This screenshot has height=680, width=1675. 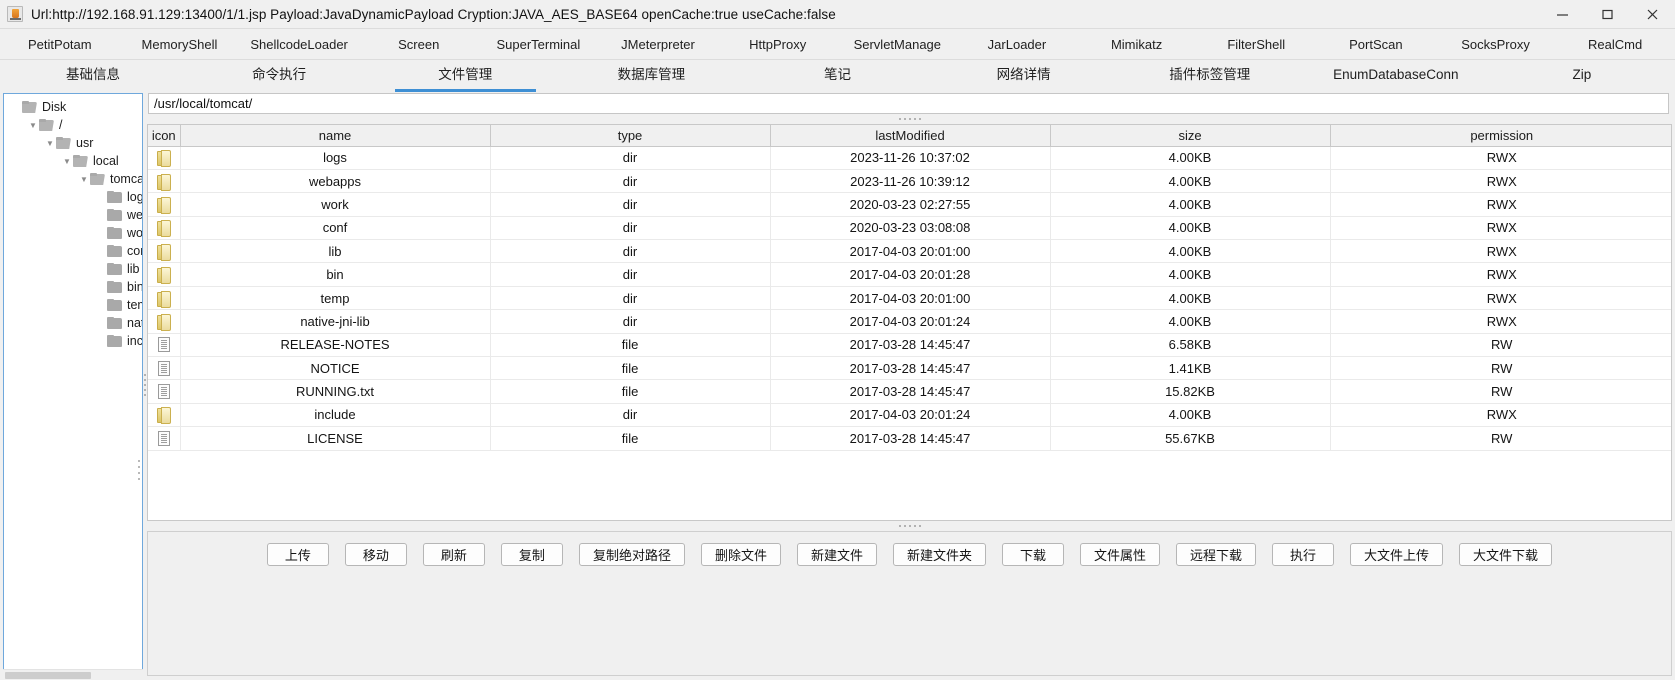 I want to click on table-row: logs dir 2023-11-26 10:37:02 4.00KB RWX, so click(x=909, y=158).